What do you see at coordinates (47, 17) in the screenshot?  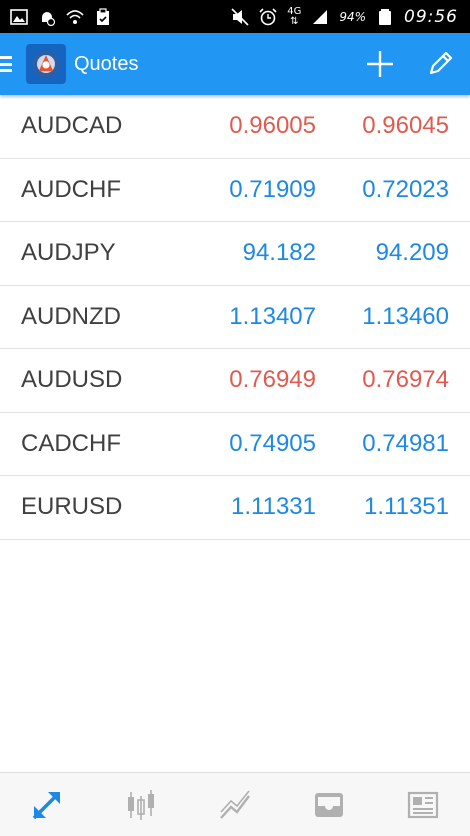 I see `android-debug-icon` at bounding box center [47, 17].